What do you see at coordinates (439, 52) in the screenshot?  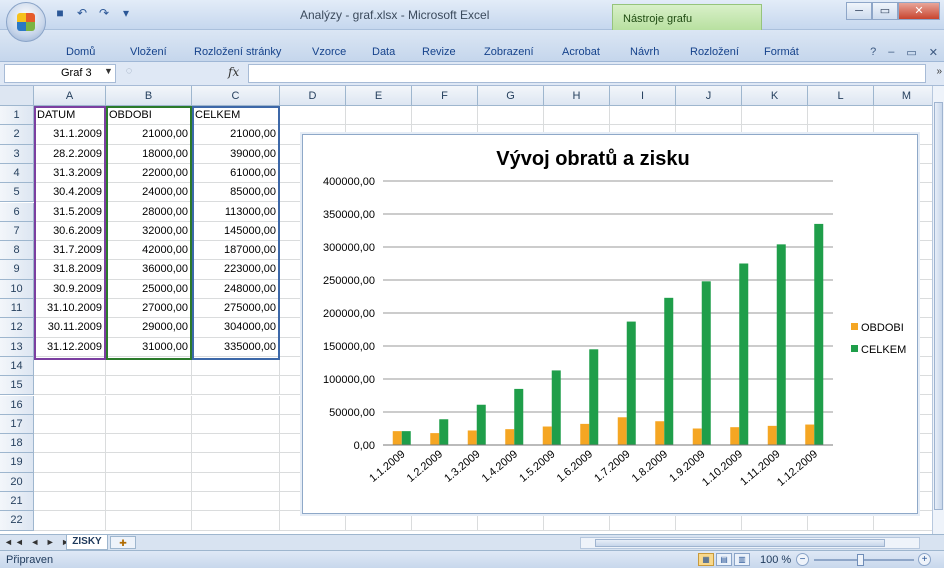 I see `tab-review: Revize` at bounding box center [439, 52].